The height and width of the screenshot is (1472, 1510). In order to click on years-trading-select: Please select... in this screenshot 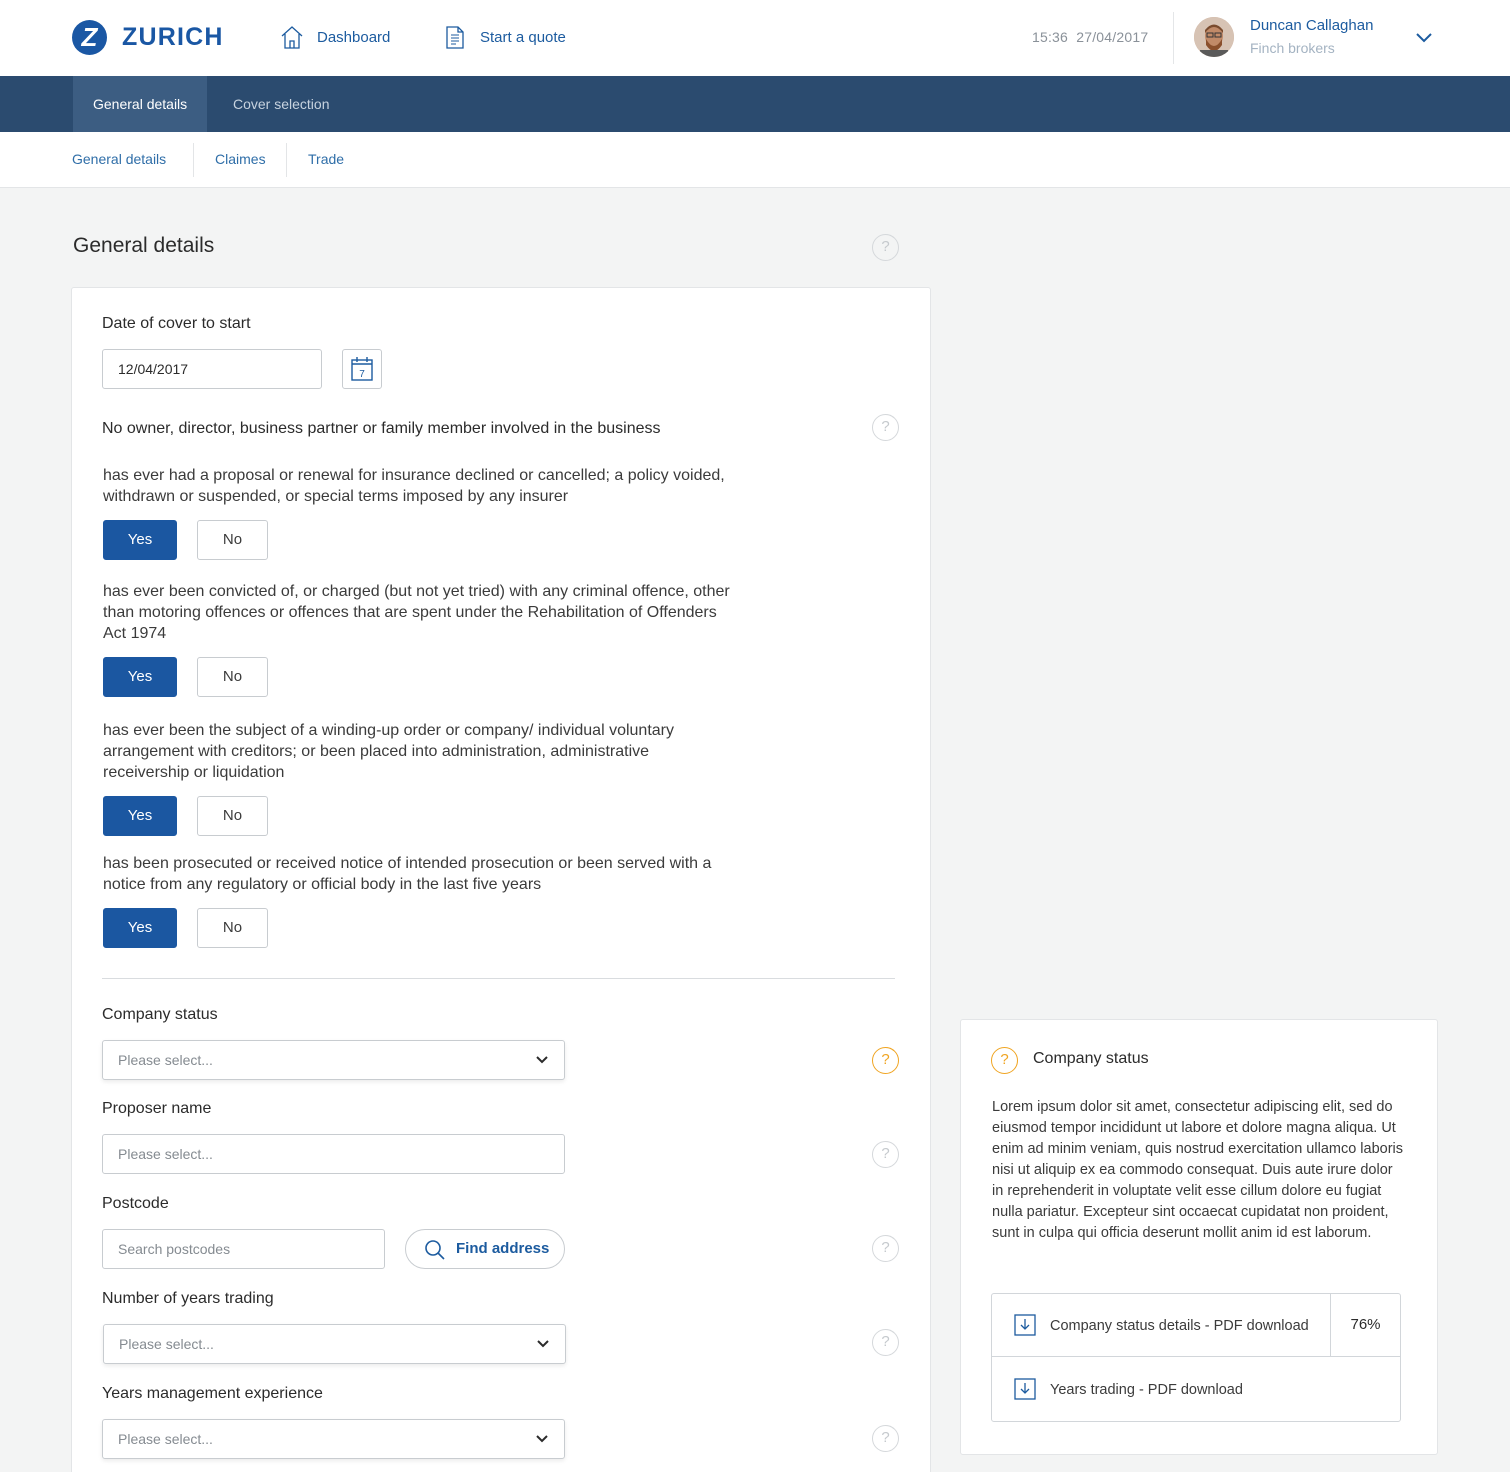, I will do `click(334, 1344)`.